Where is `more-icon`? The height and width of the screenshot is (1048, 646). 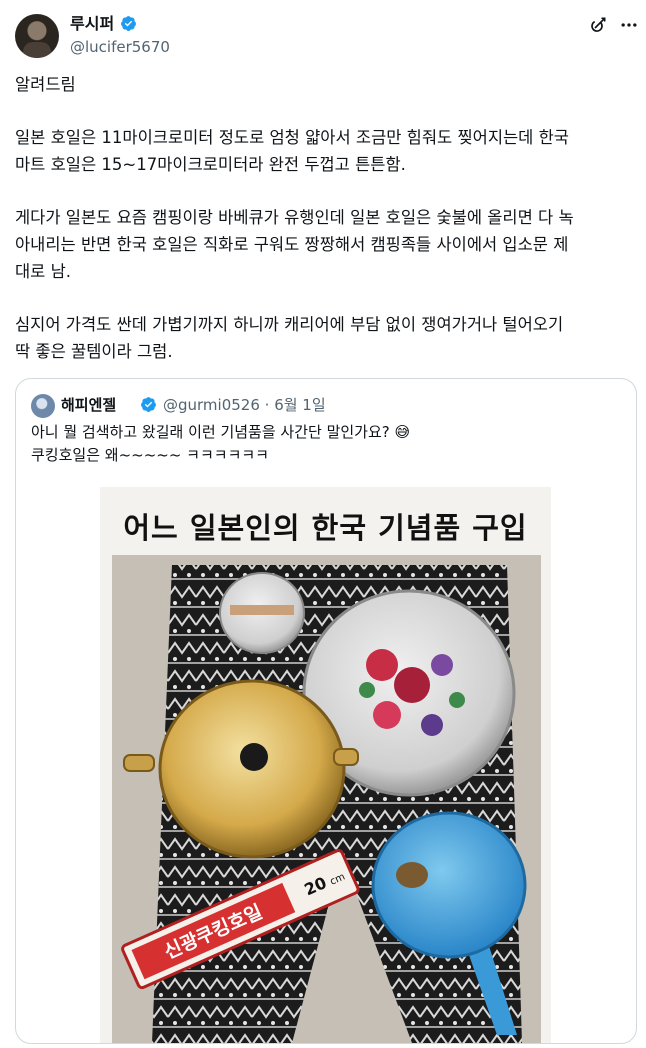
more-icon is located at coordinates (629, 25).